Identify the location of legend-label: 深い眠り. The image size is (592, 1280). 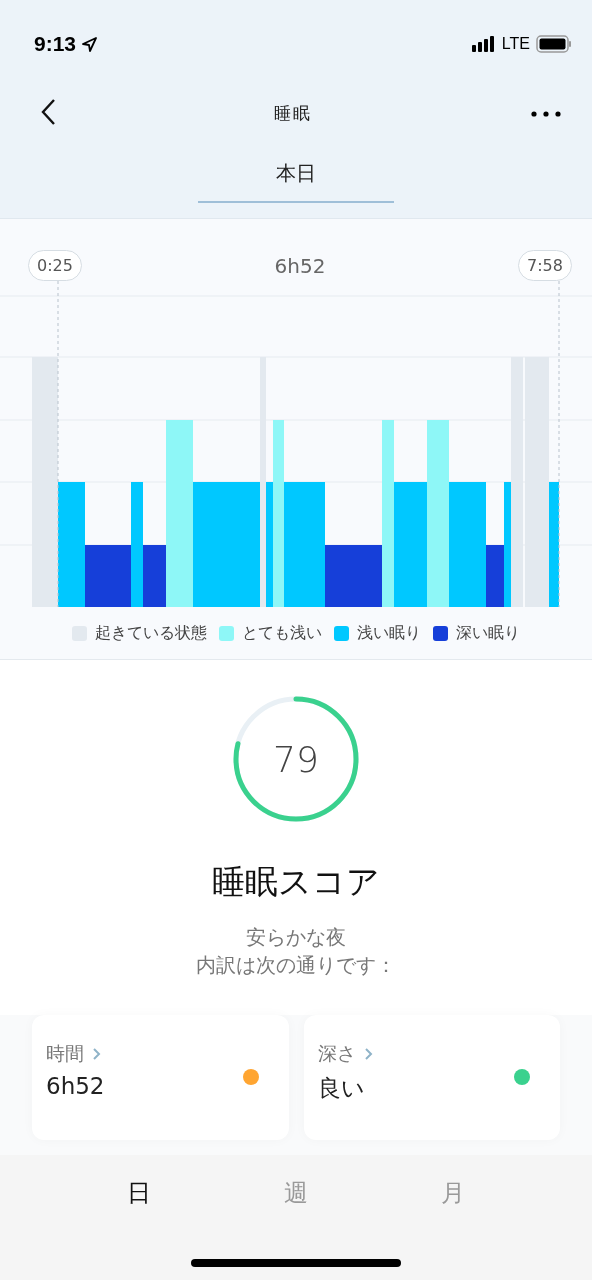
(488, 633).